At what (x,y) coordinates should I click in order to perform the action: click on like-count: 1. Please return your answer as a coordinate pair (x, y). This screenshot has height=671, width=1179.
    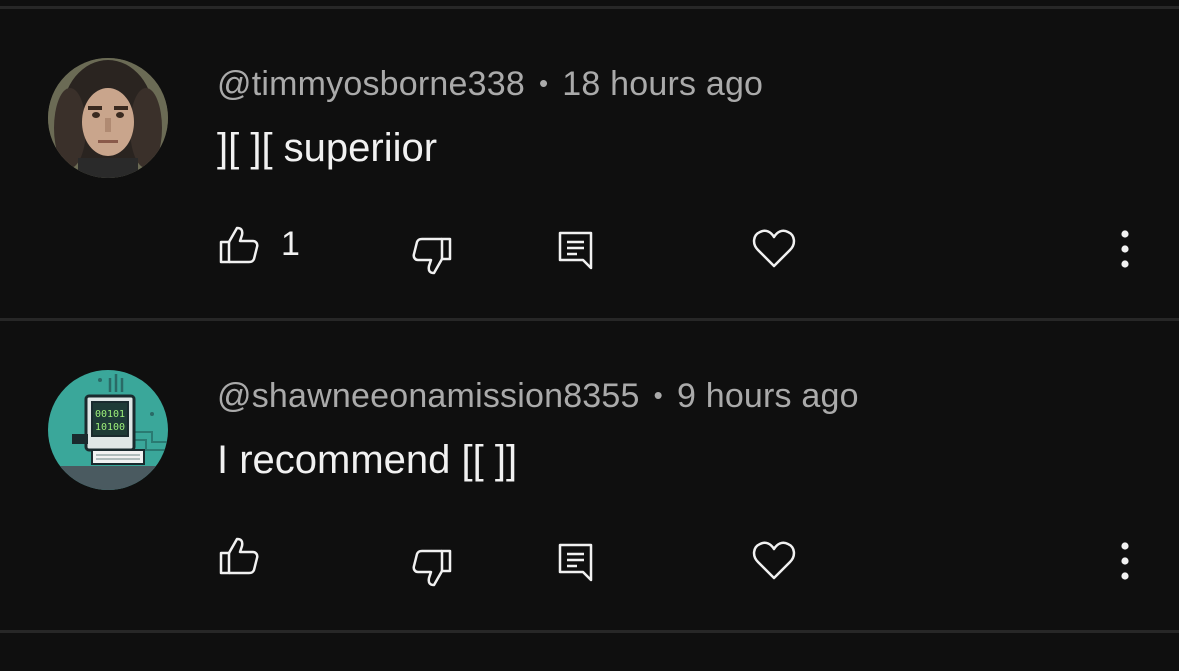
    Looking at the image, I should click on (290, 244).